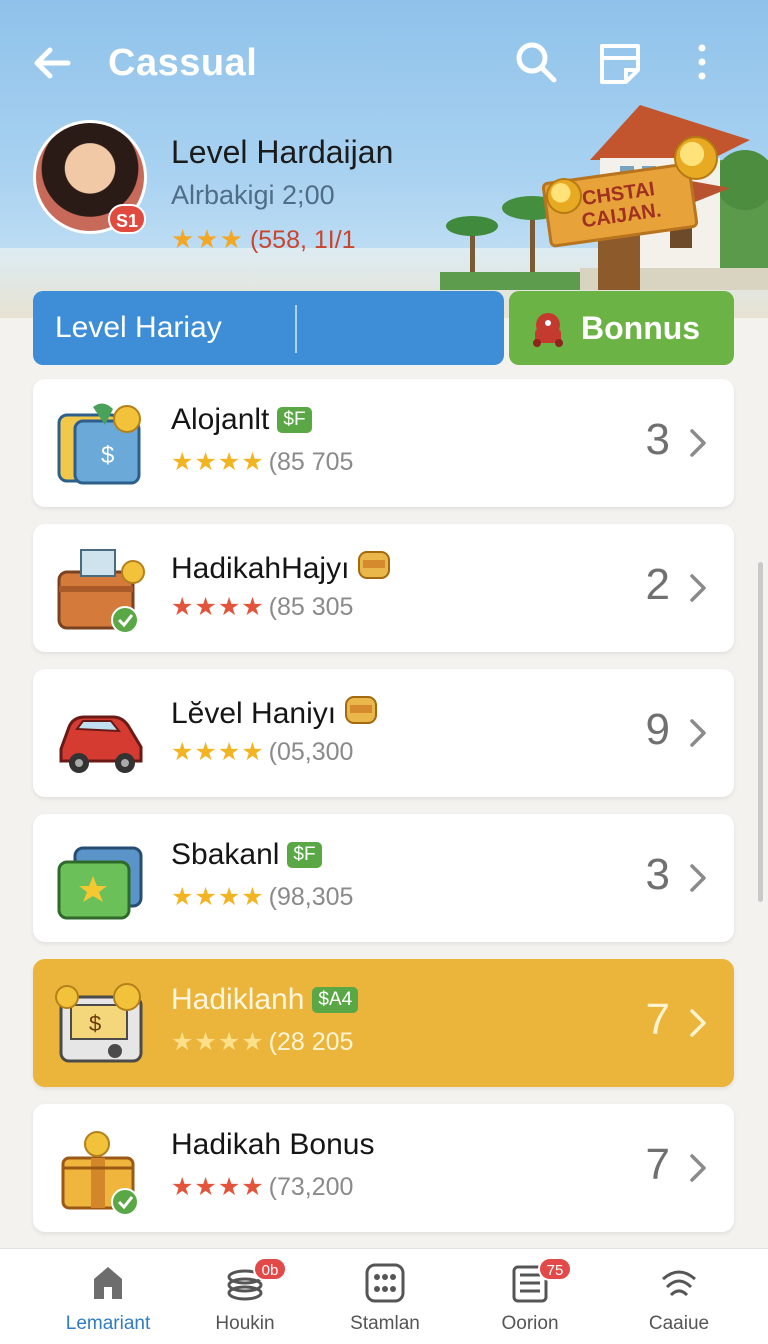 This screenshot has height=1344, width=768. Describe the element at coordinates (220, 419) in the screenshot. I see `list-item-title-text: Alojanlt` at that location.